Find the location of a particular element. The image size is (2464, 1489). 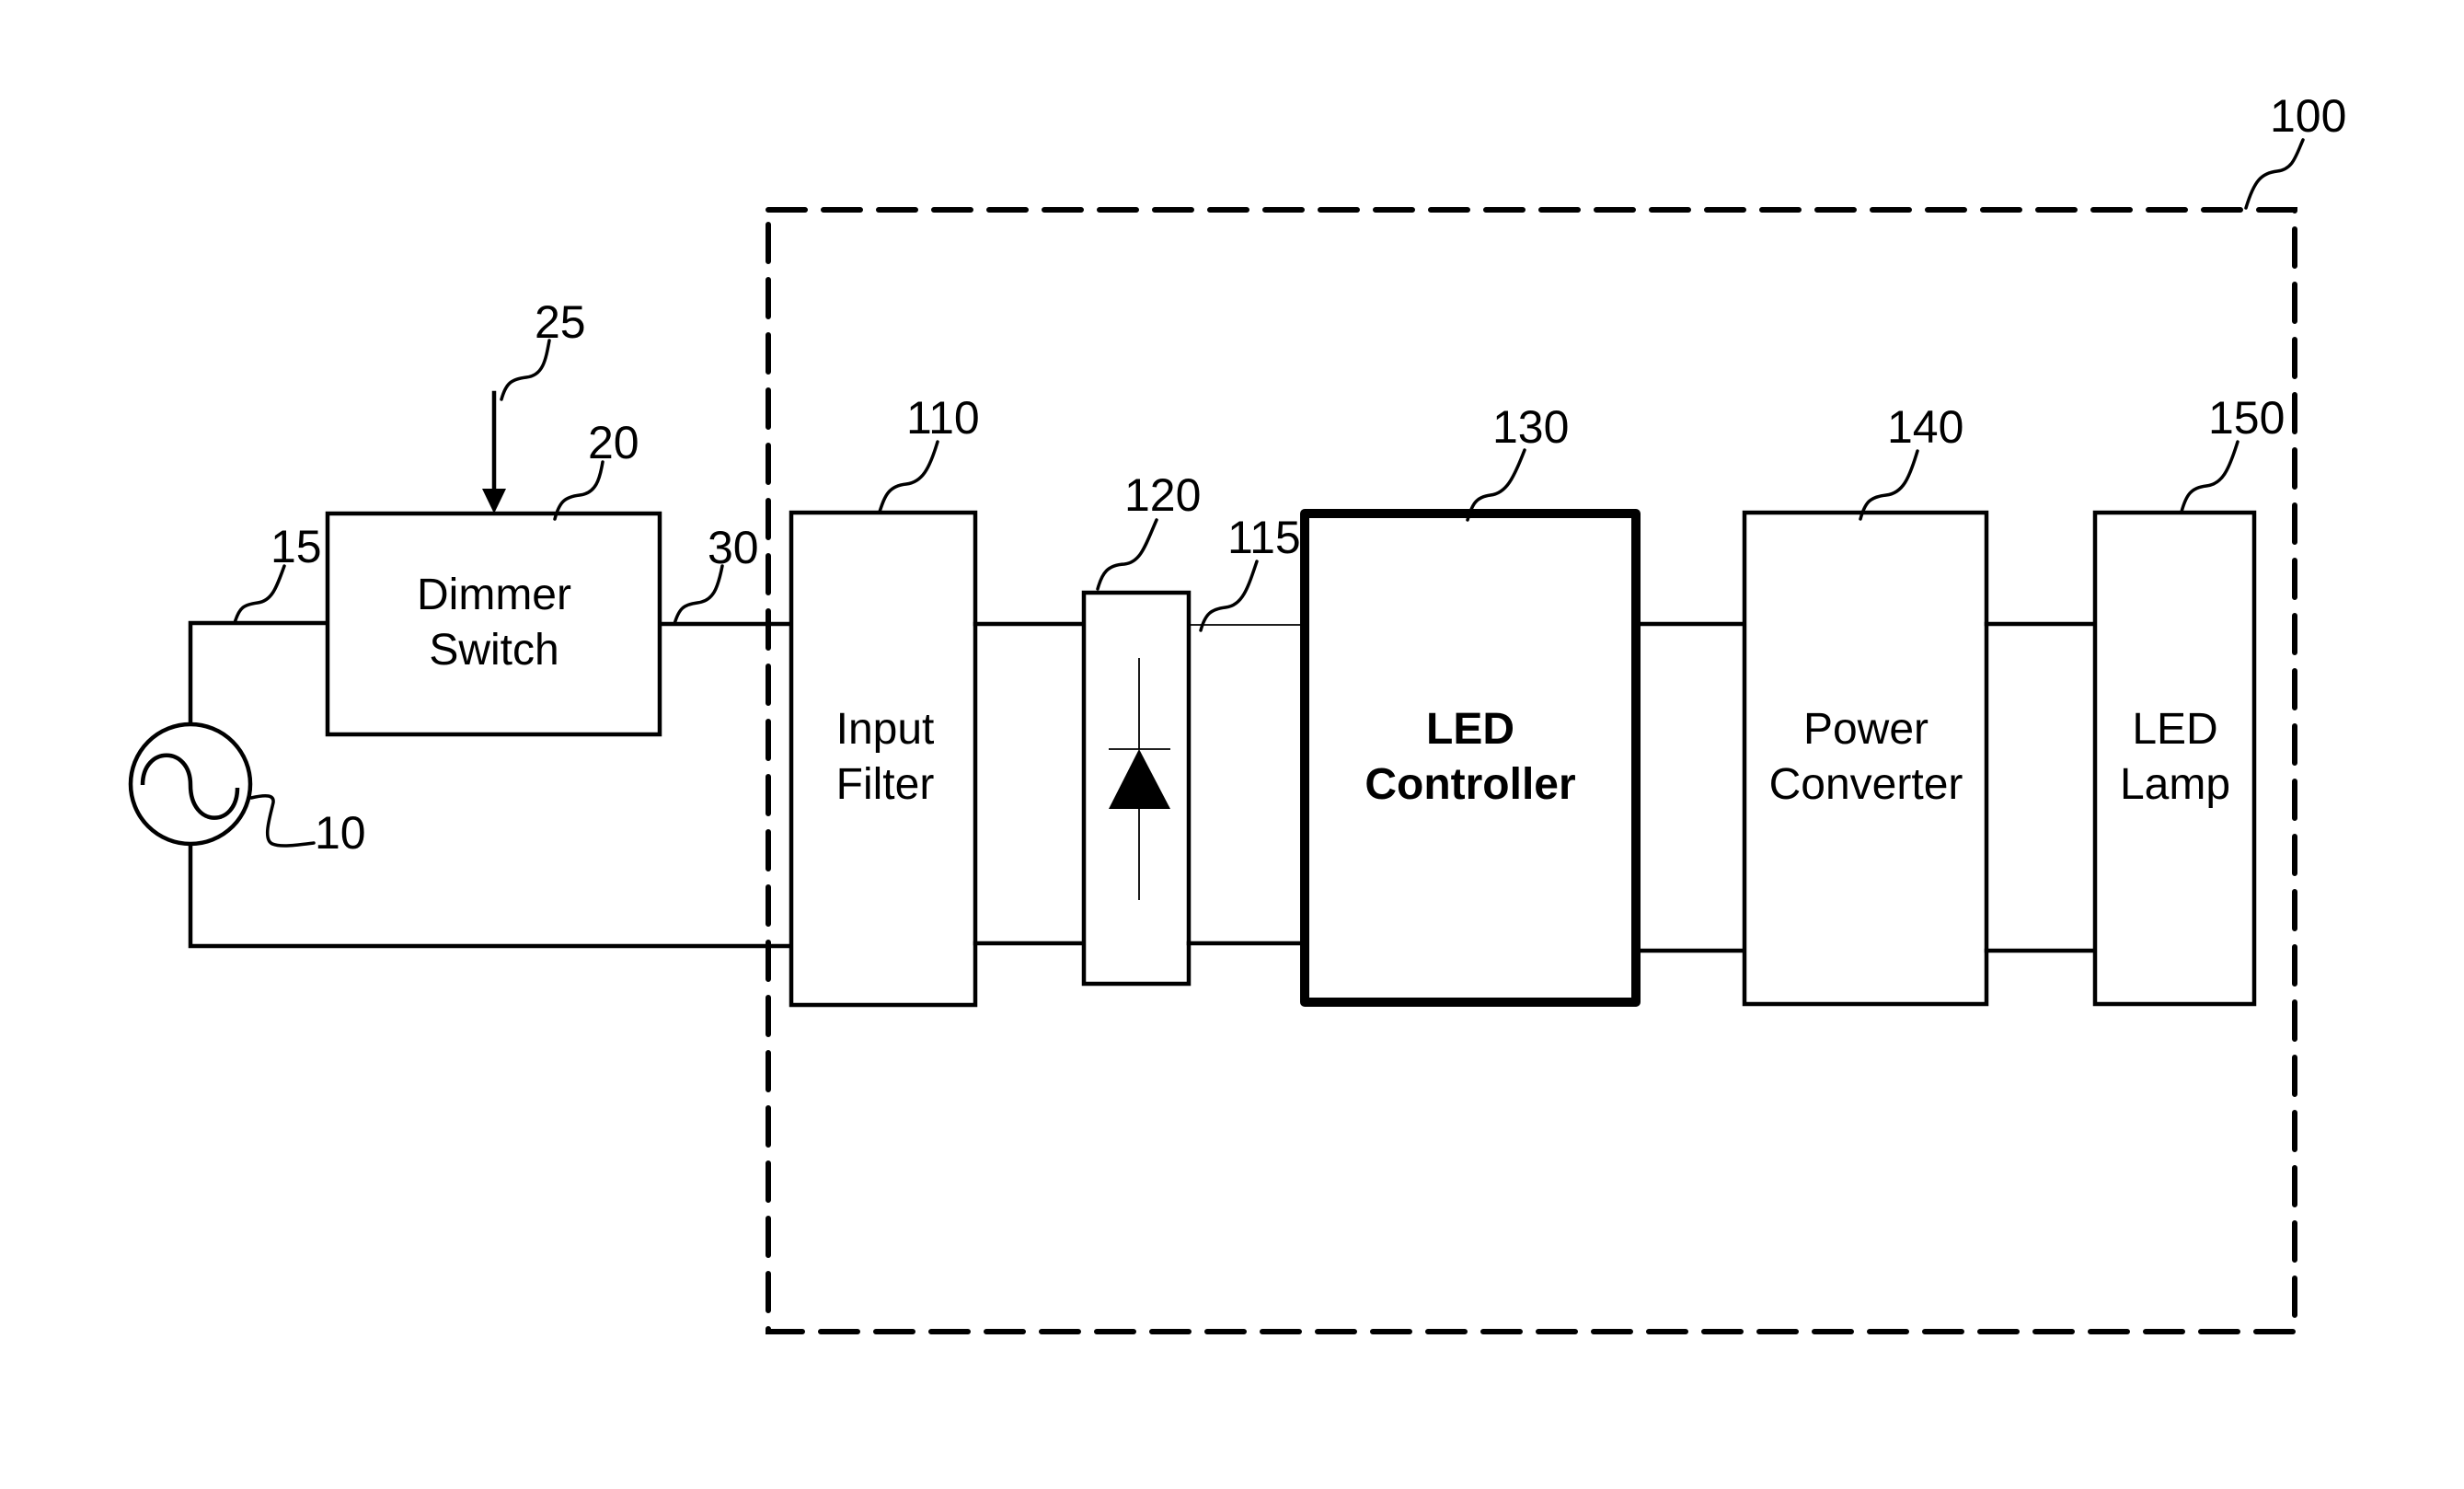

input-filter-label-line2: Filter is located at coordinates (885, 784).